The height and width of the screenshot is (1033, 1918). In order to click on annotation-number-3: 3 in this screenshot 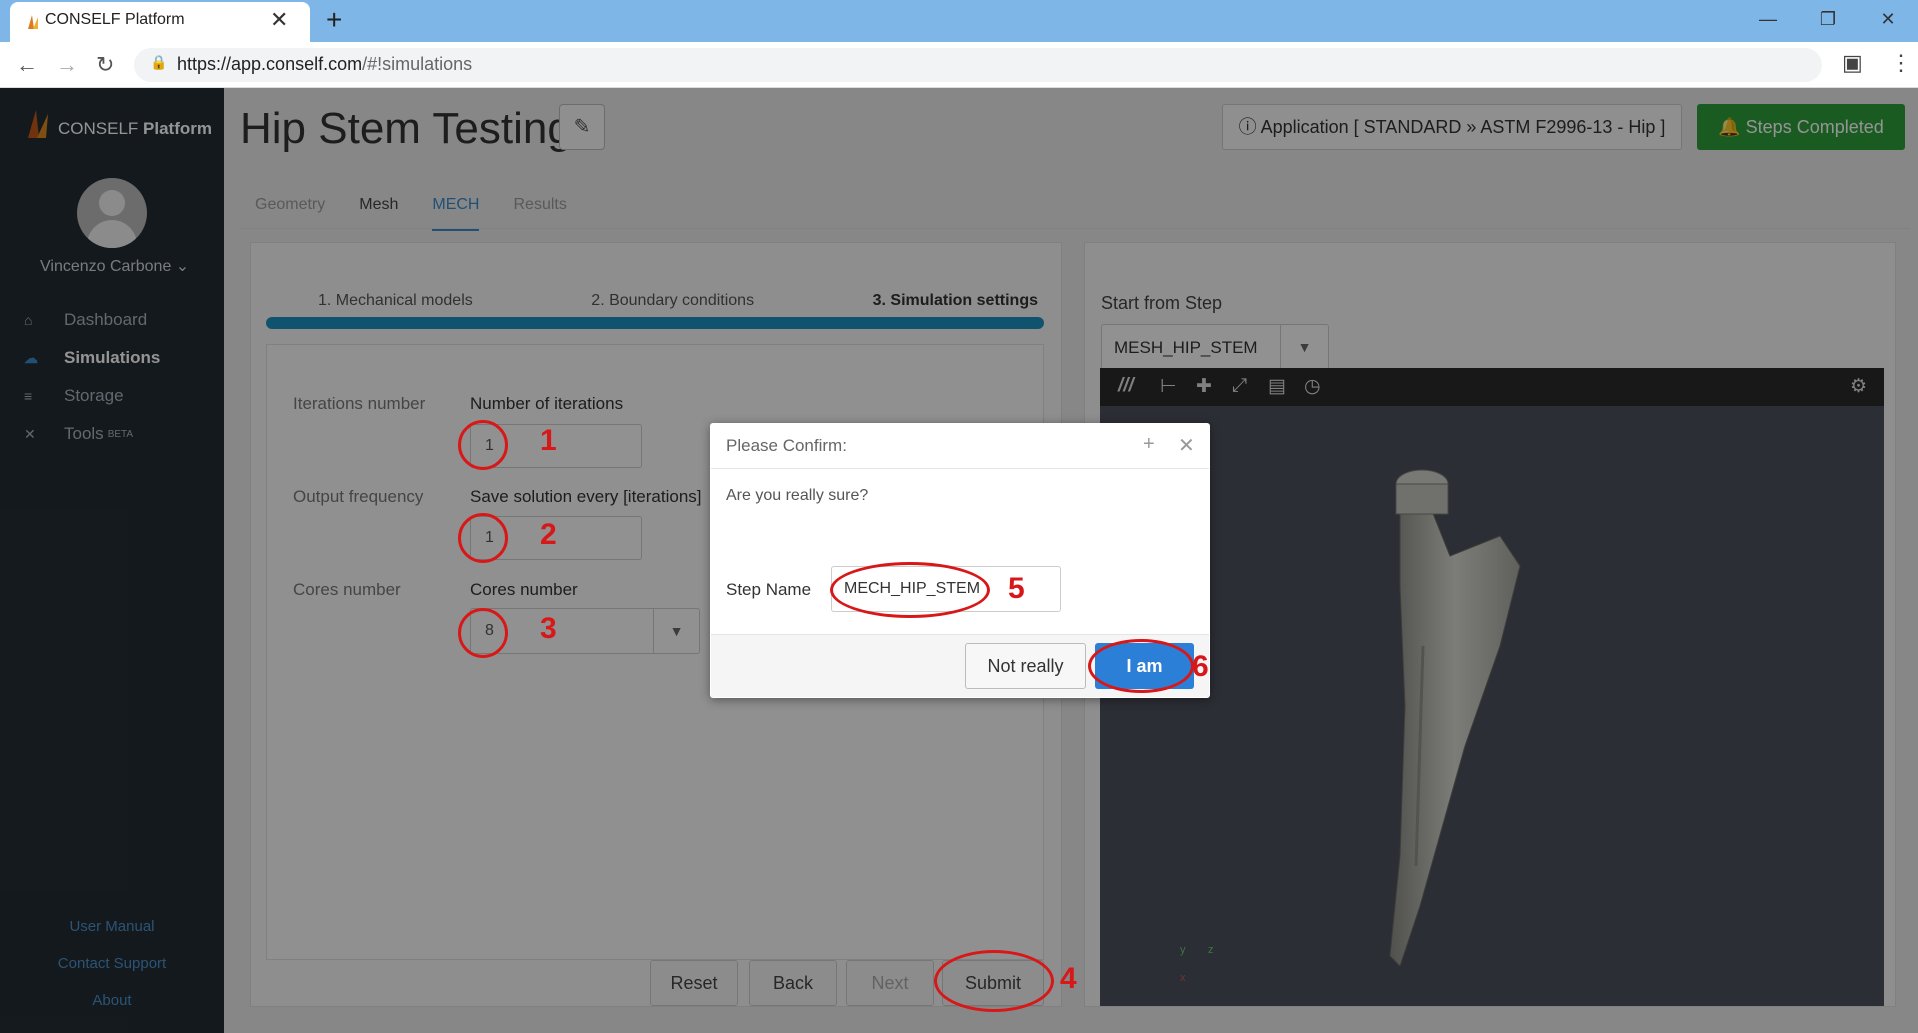, I will do `click(548, 628)`.